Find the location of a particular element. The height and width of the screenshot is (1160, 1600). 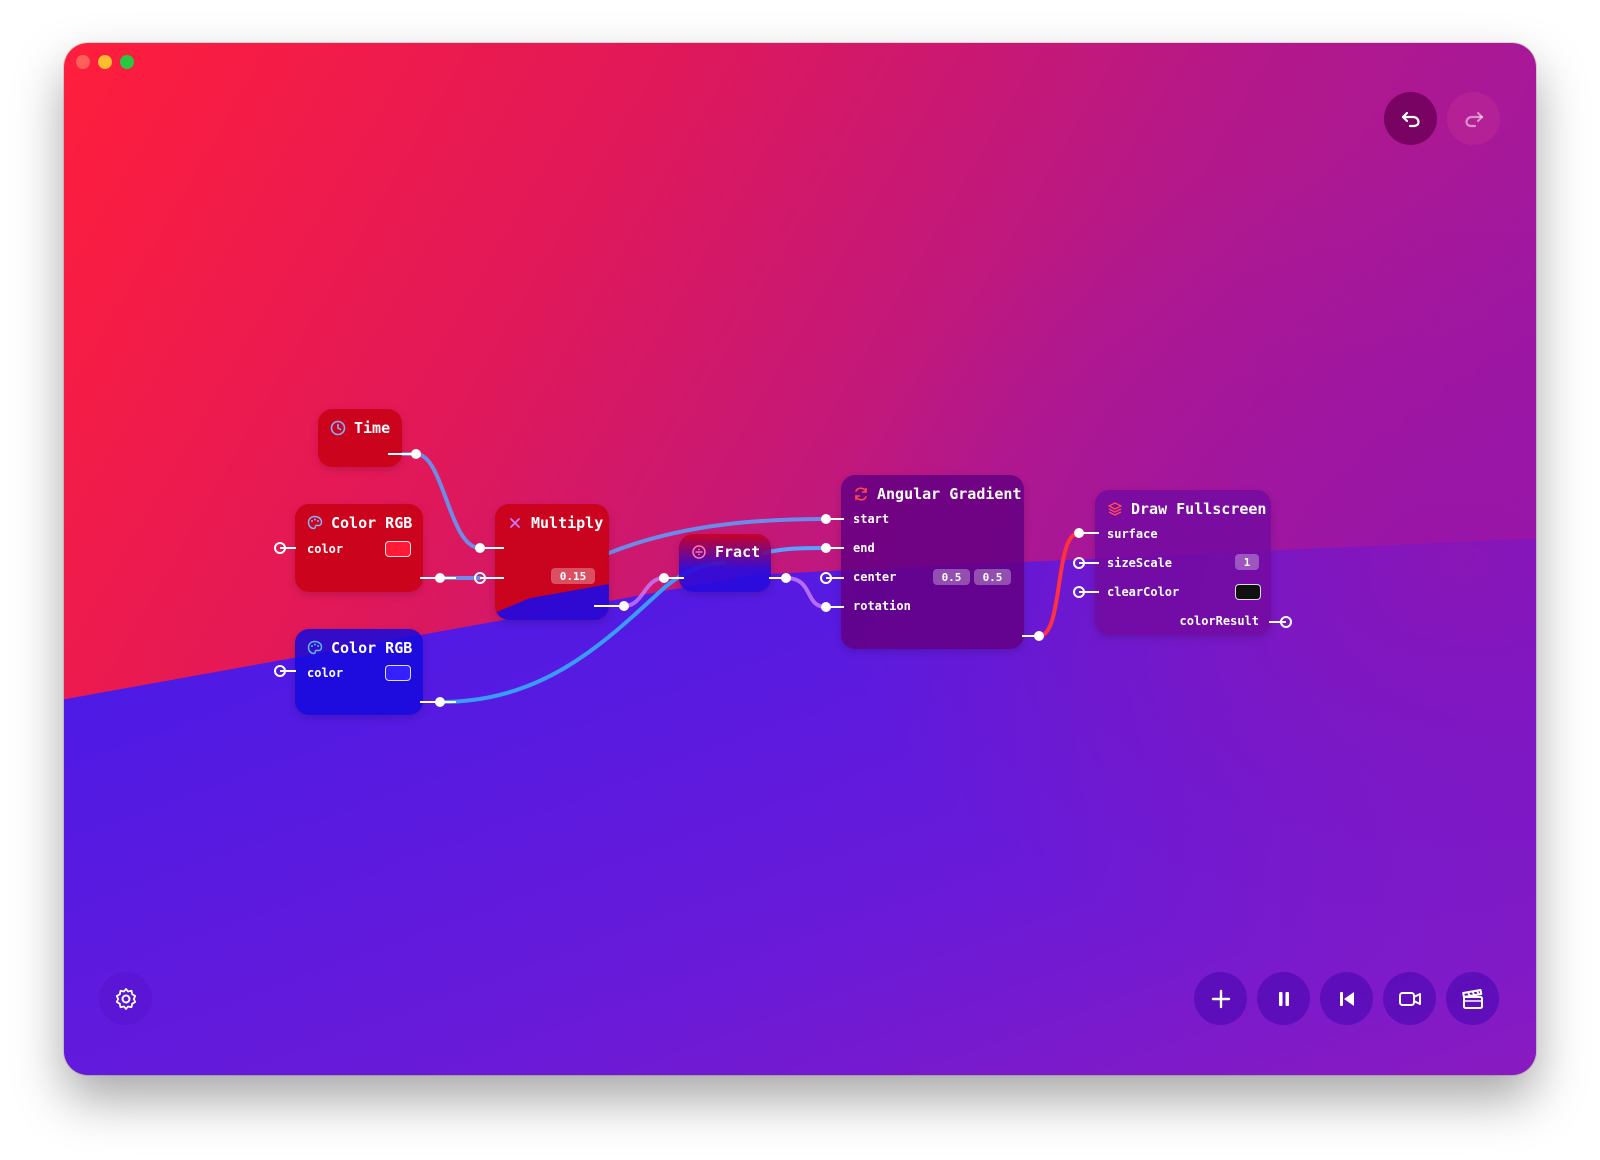

render-scene-button is located at coordinates (1472, 998).